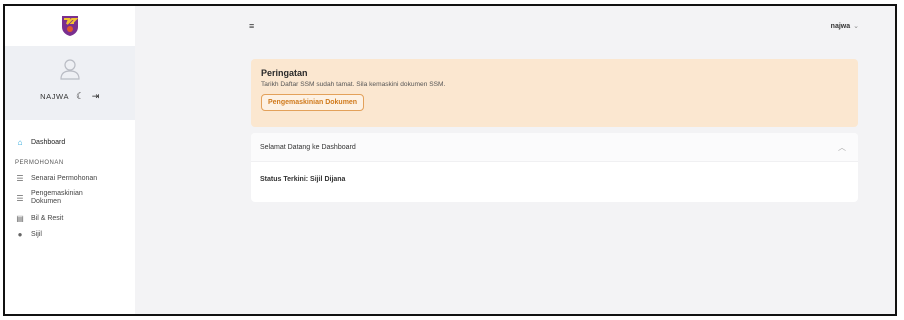 The width and height of the screenshot is (904, 320). Describe the element at coordinates (70, 83) in the screenshot. I see `user-panel: NAJWA ☾ ⇥` at that location.